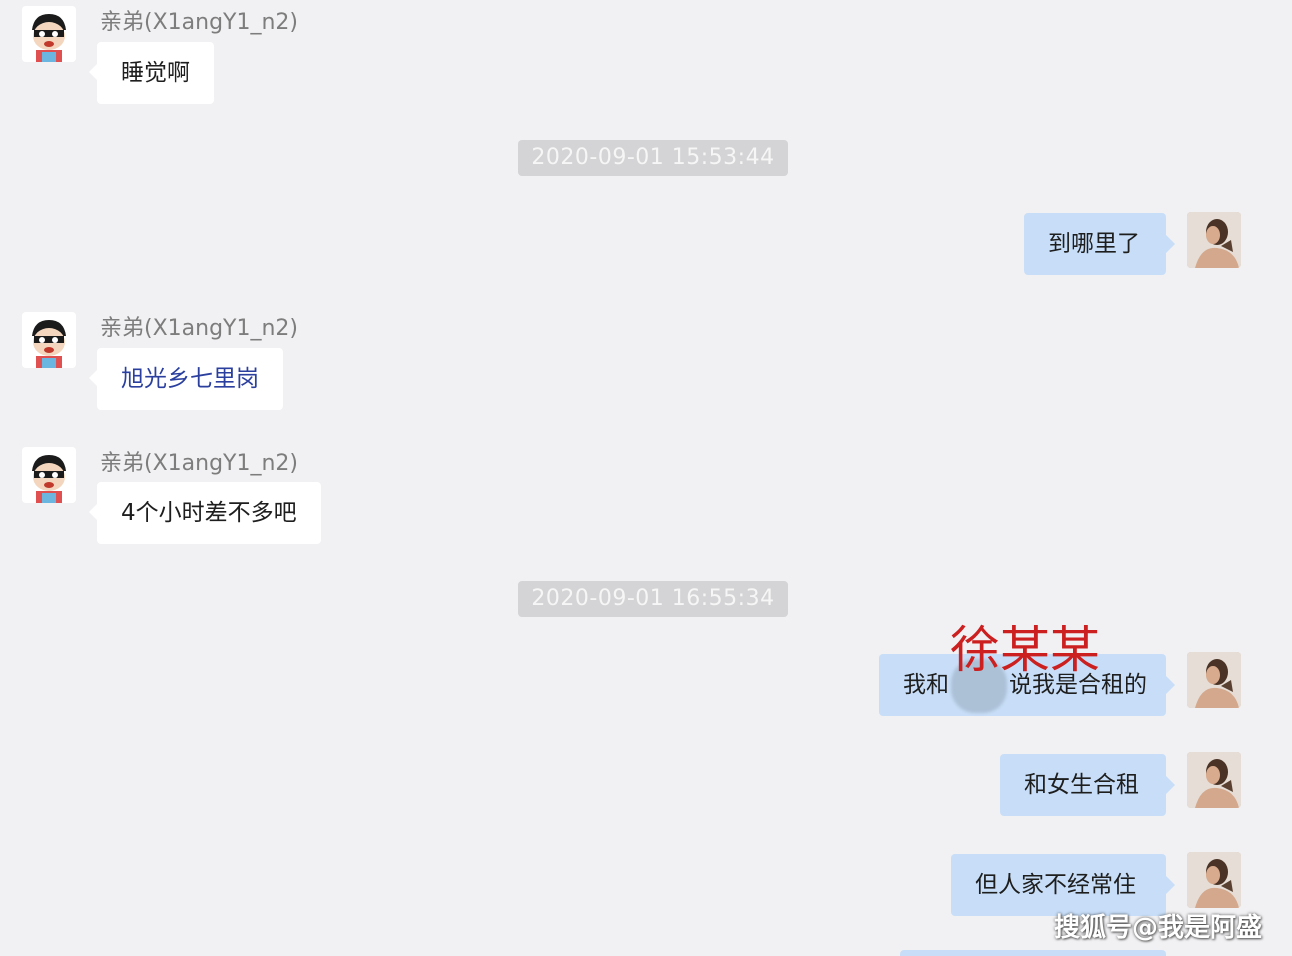 The width and height of the screenshot is (1292, 956). What do you see at coordinates (1087, 785) in the screenshot?
I see `message-bubble-outgoing: 和女生合租` at bounding box center [1087, 785].